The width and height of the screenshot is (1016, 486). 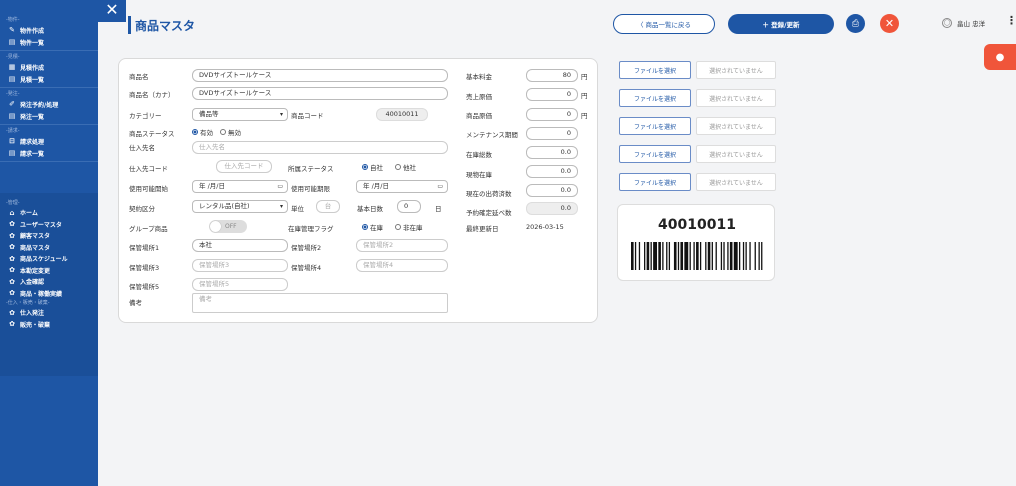 What do you see at coordinates (552, 171) in the screenshot?
I see `current-stock-input: 0.0` at bounding box center [552, 171].